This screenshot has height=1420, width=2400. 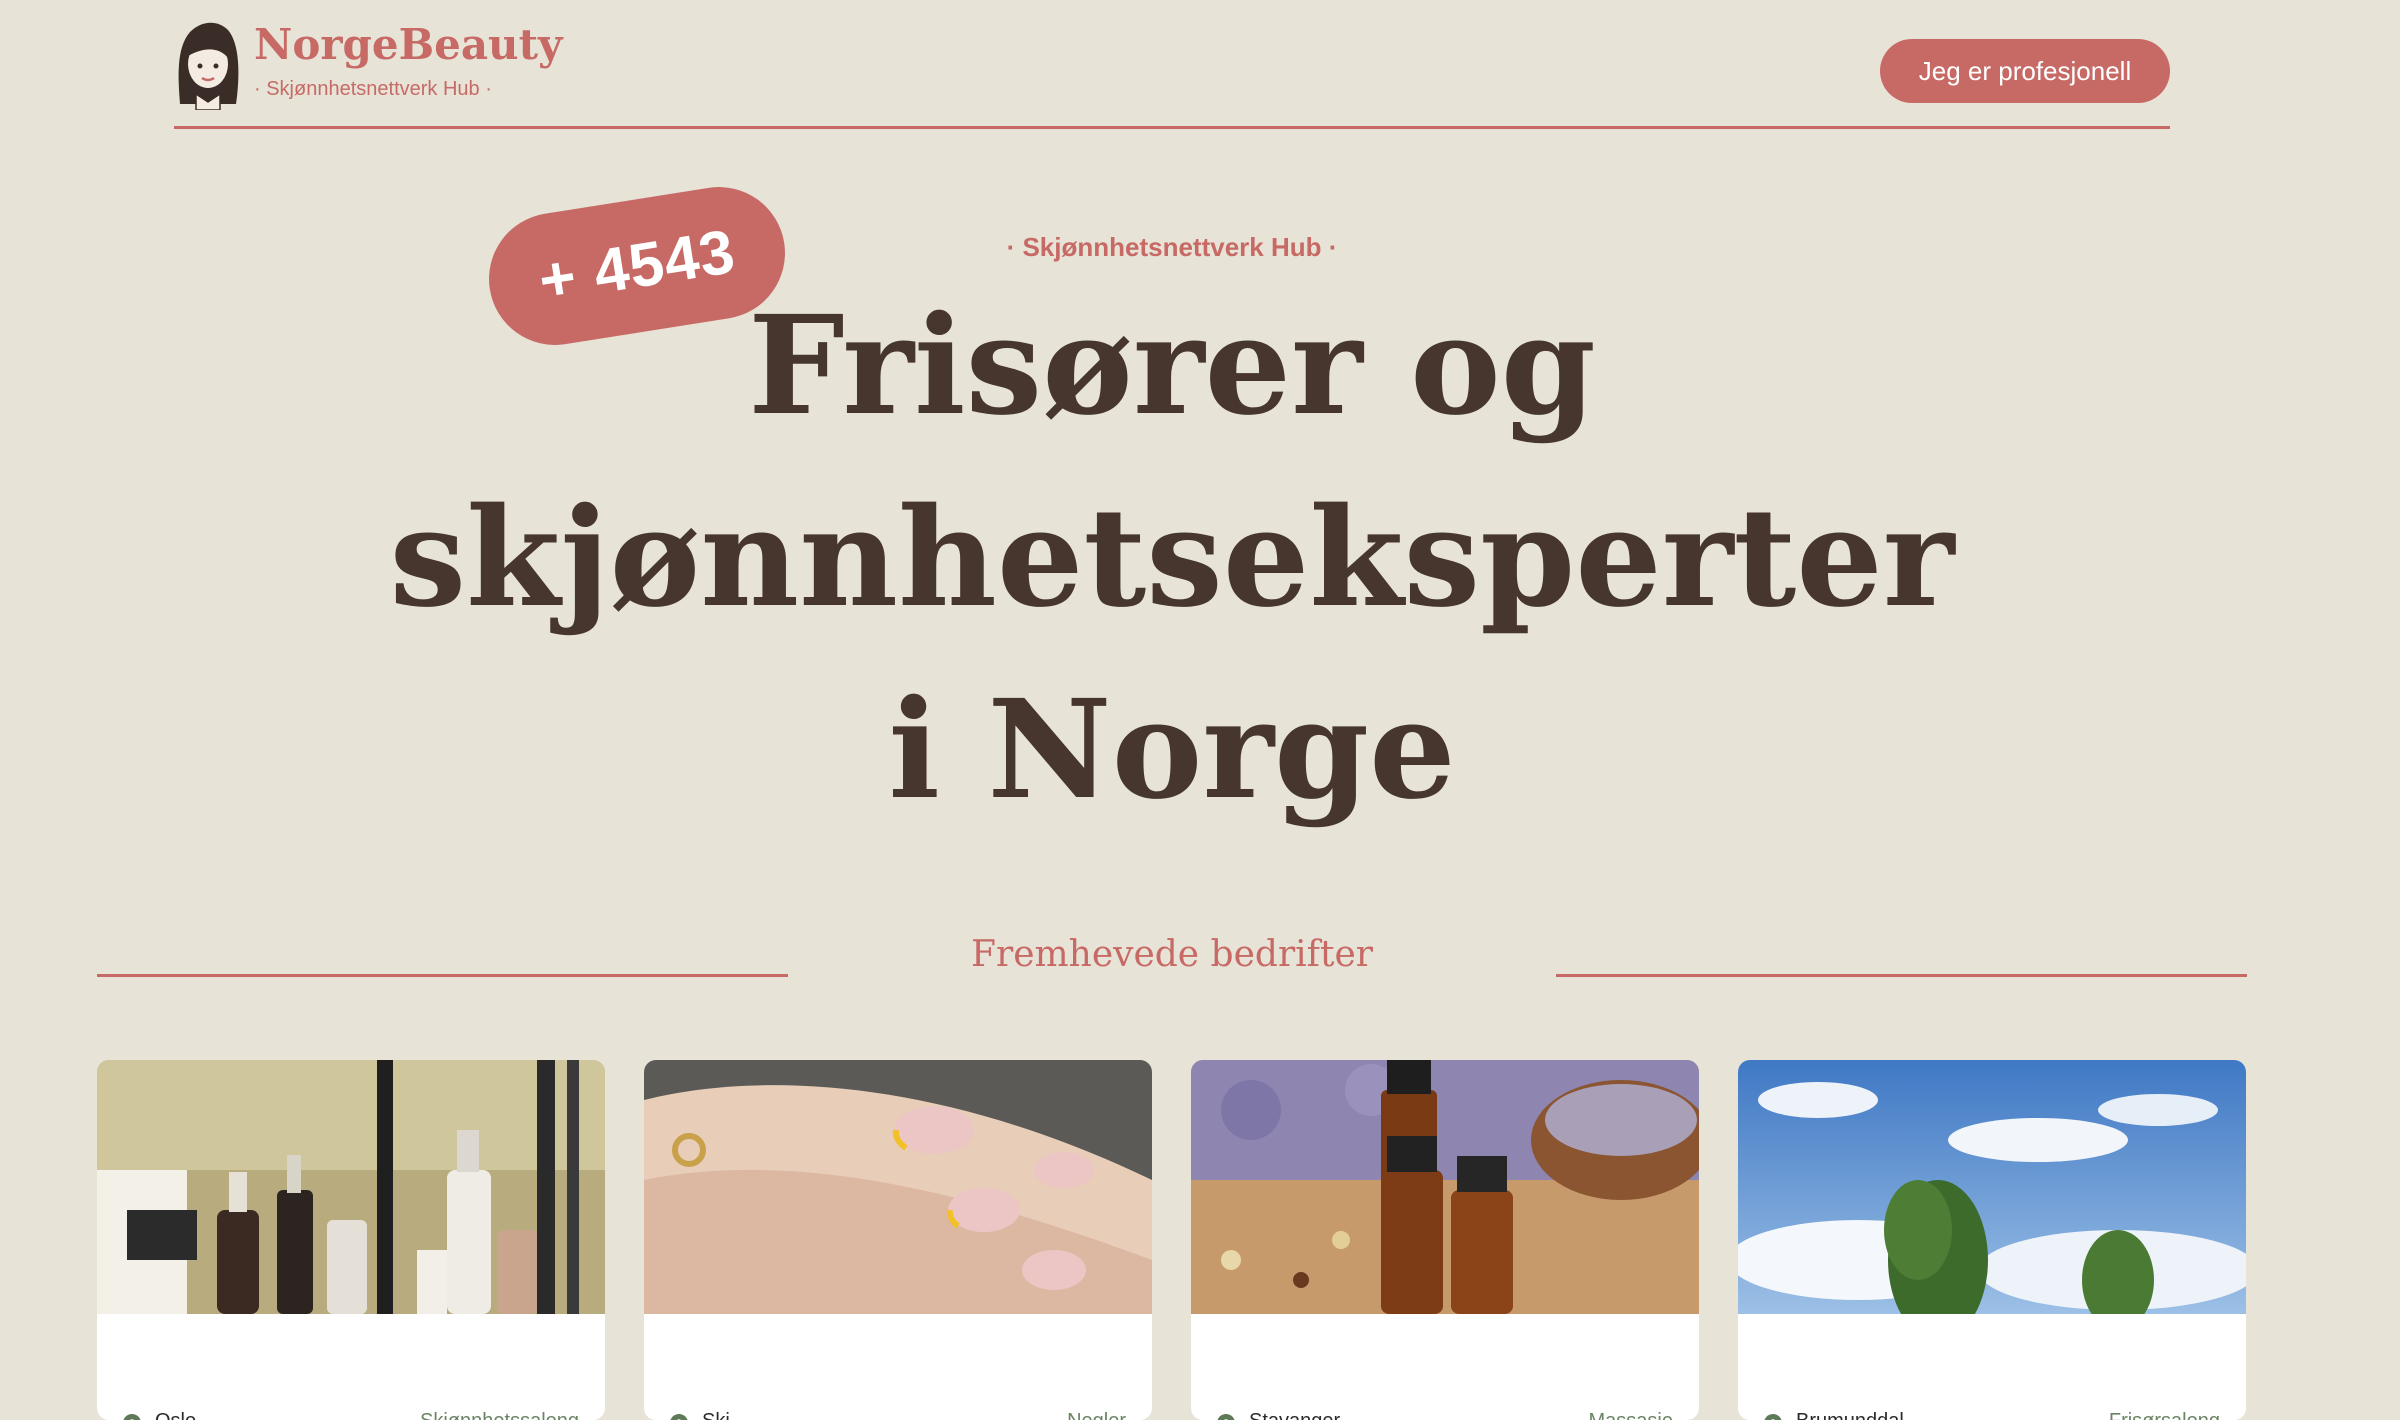 What do you see at coordinates (898, 1367) in the screenshot?
I see `card-footer: Ski Negler` at bounding box center [898, 1367].